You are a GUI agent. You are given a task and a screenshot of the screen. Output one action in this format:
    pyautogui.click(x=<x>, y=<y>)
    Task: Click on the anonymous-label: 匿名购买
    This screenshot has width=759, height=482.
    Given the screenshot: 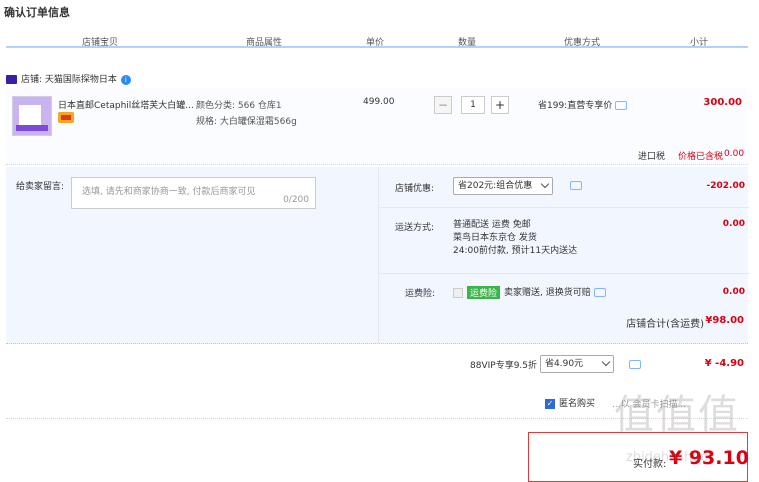 What is the action you would take?
    pyautogui.click(x=577, y=404)
    